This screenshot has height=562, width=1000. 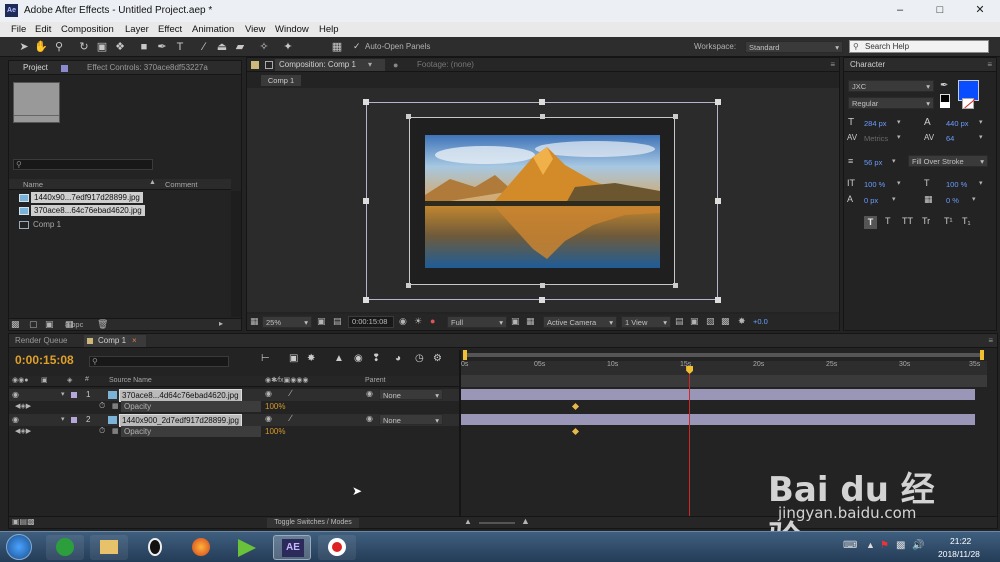 I want to click on snapshot-icon: ◉, so click(x=403, y=321).